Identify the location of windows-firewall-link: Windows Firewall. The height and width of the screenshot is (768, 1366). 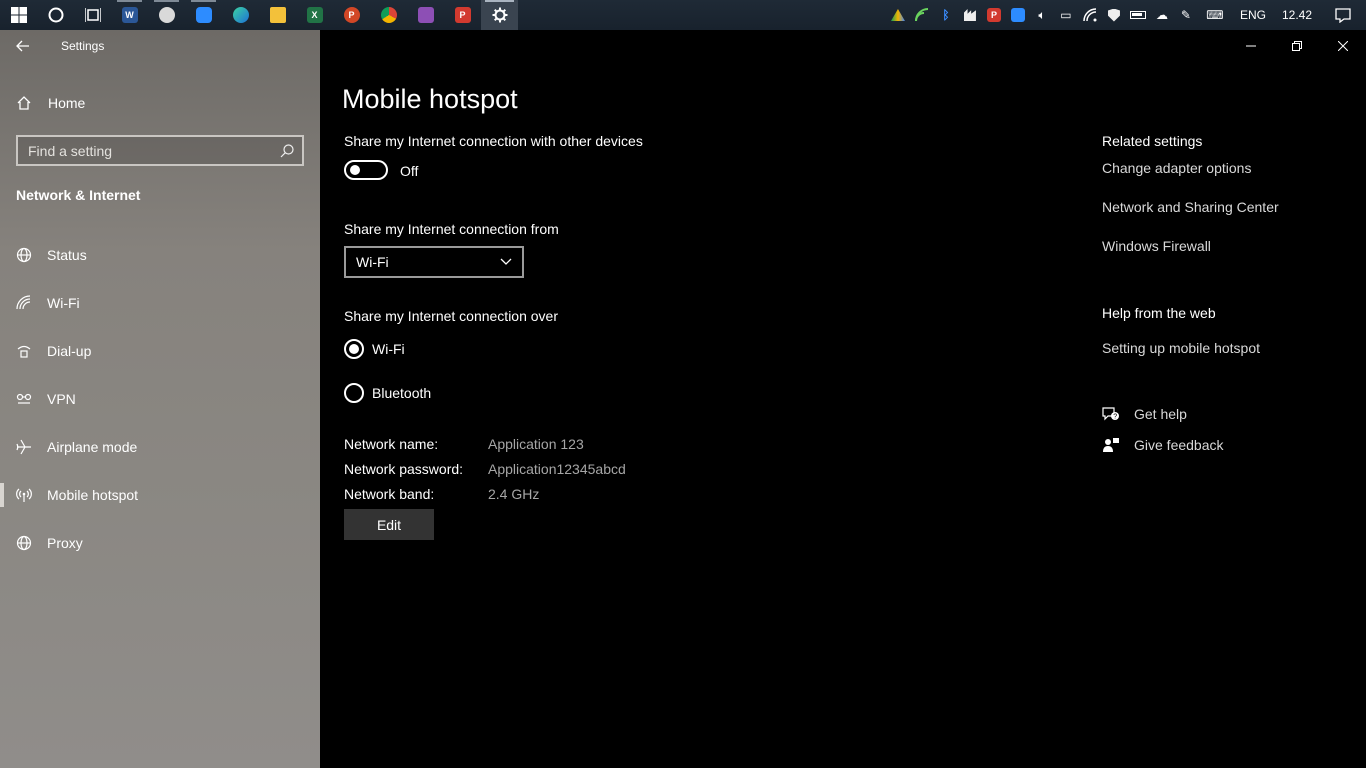
(1156, 246).